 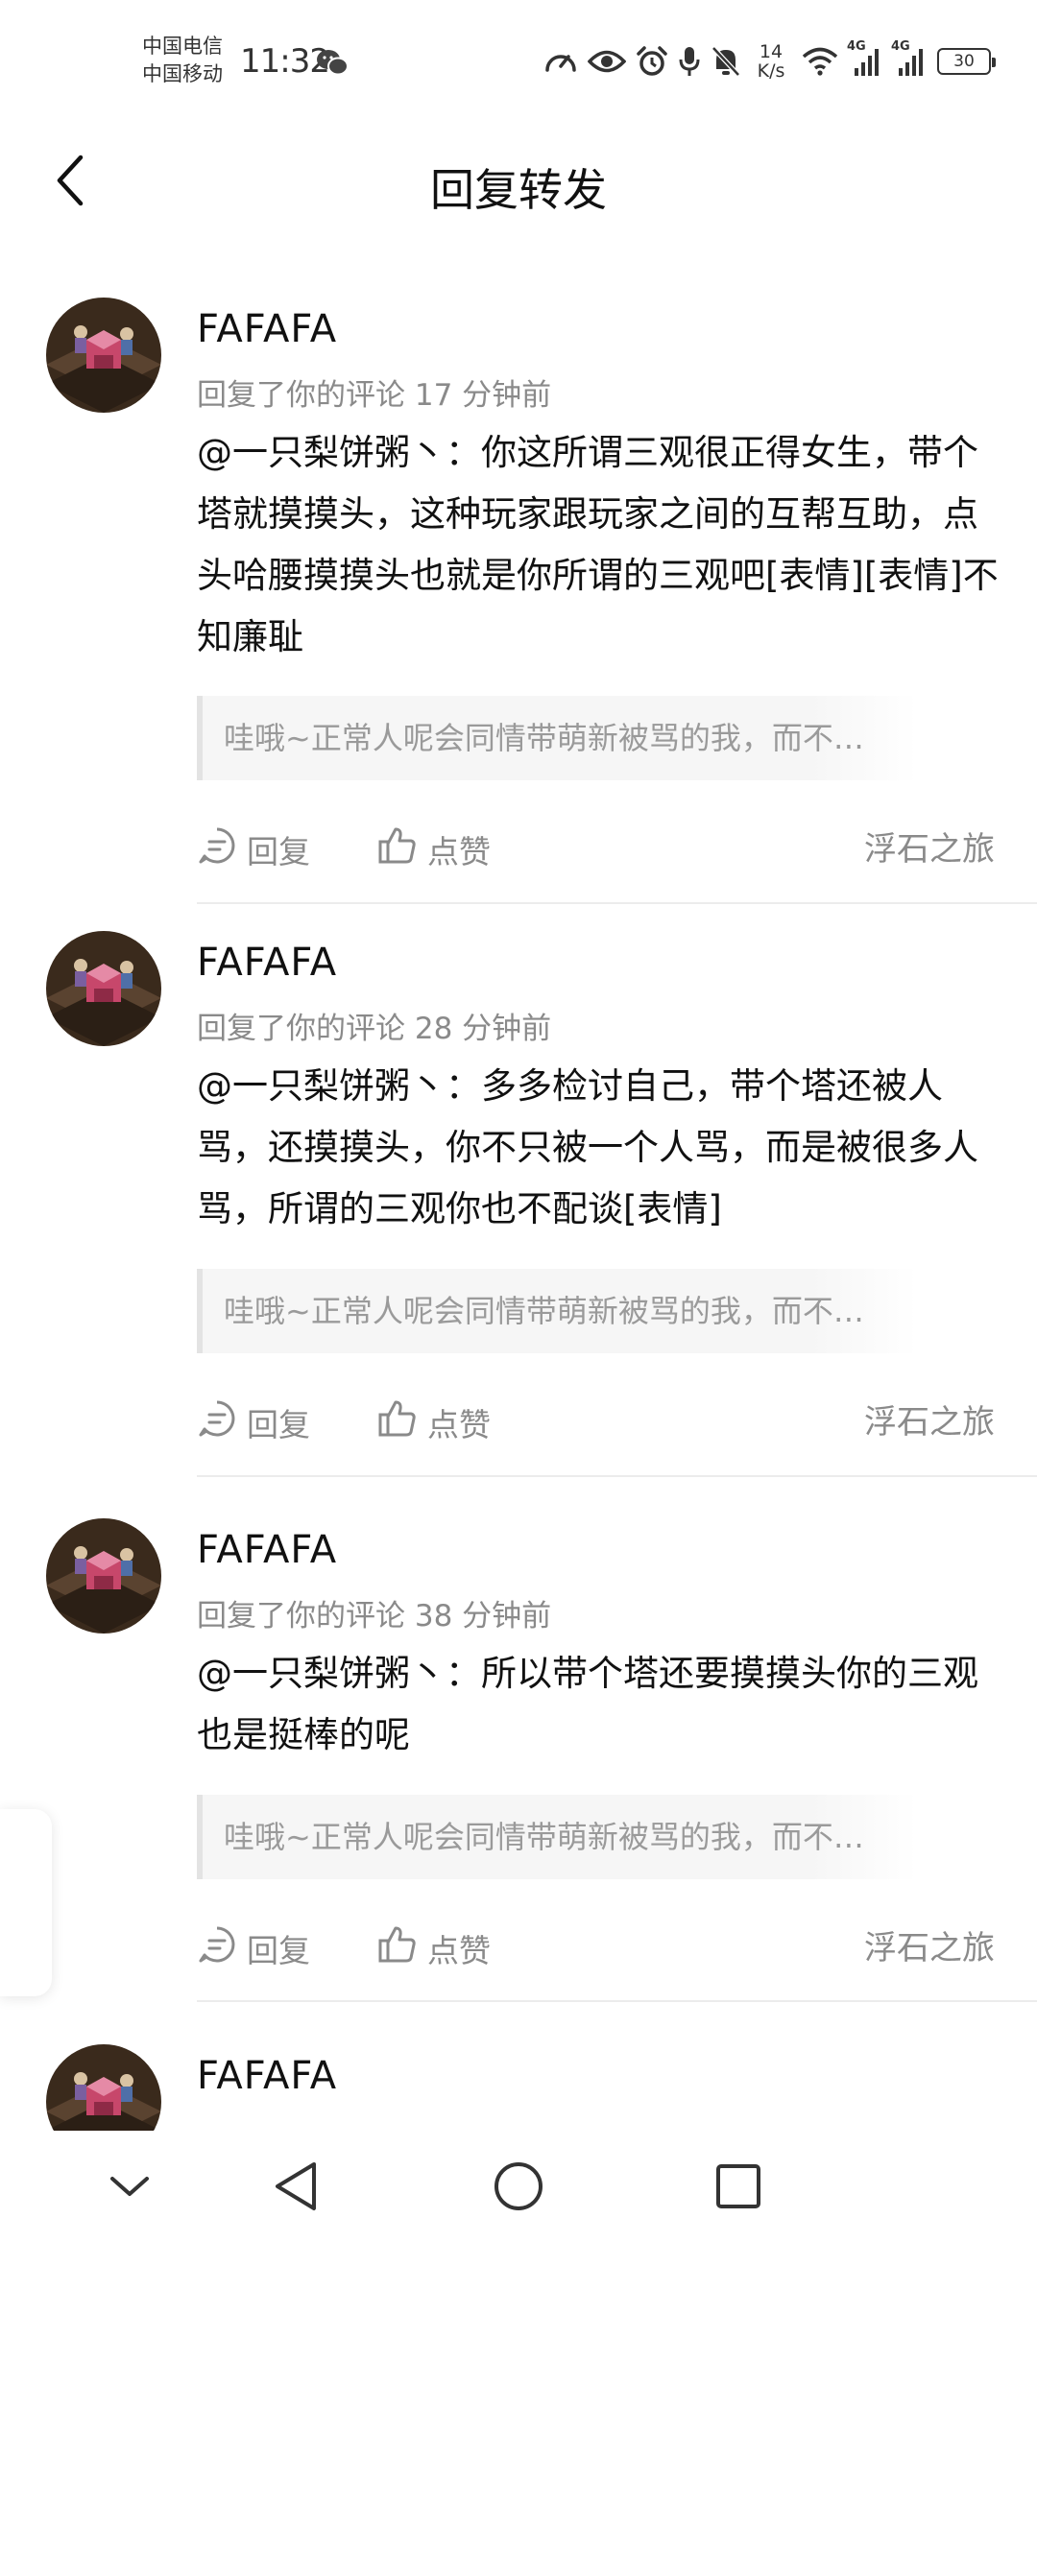 I want to click on speed-unit: K/s, so click(x=771, y=71).